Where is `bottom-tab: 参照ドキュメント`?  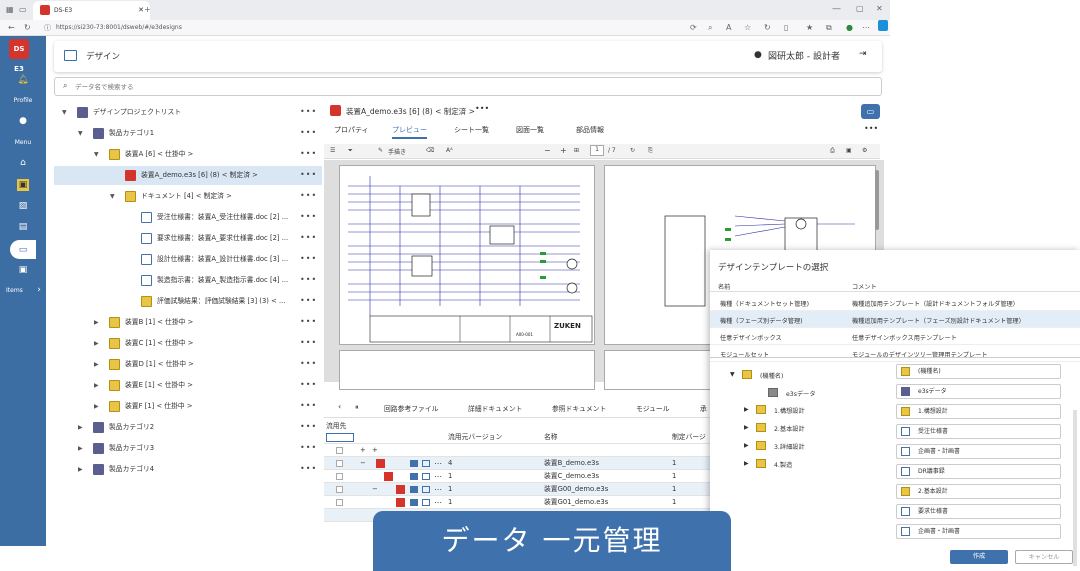 bottom-tab: 参照ドキュメント is located at coordinates (579, 408).